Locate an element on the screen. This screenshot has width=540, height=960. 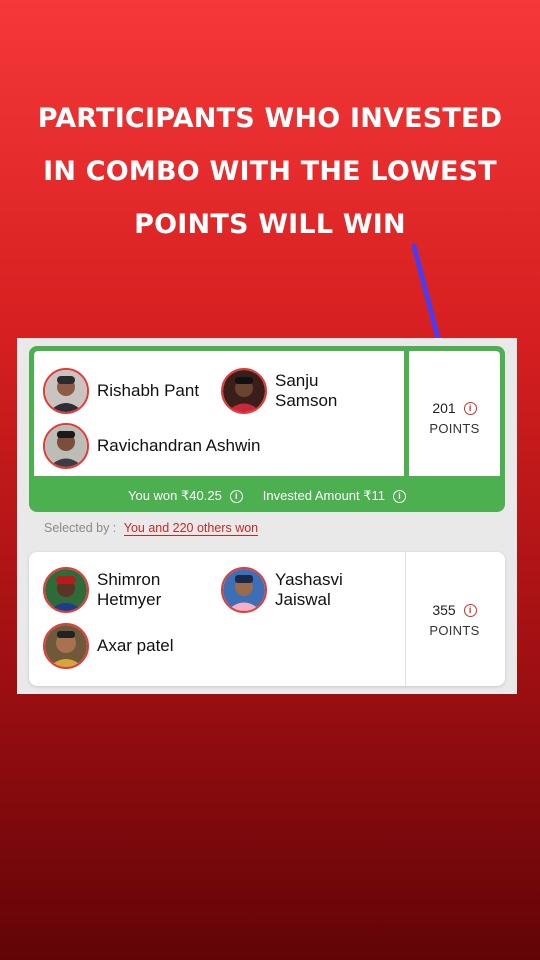
headline-line-2: IN COMBO WITH THE LOWEST is located at coordinates (270, 171).